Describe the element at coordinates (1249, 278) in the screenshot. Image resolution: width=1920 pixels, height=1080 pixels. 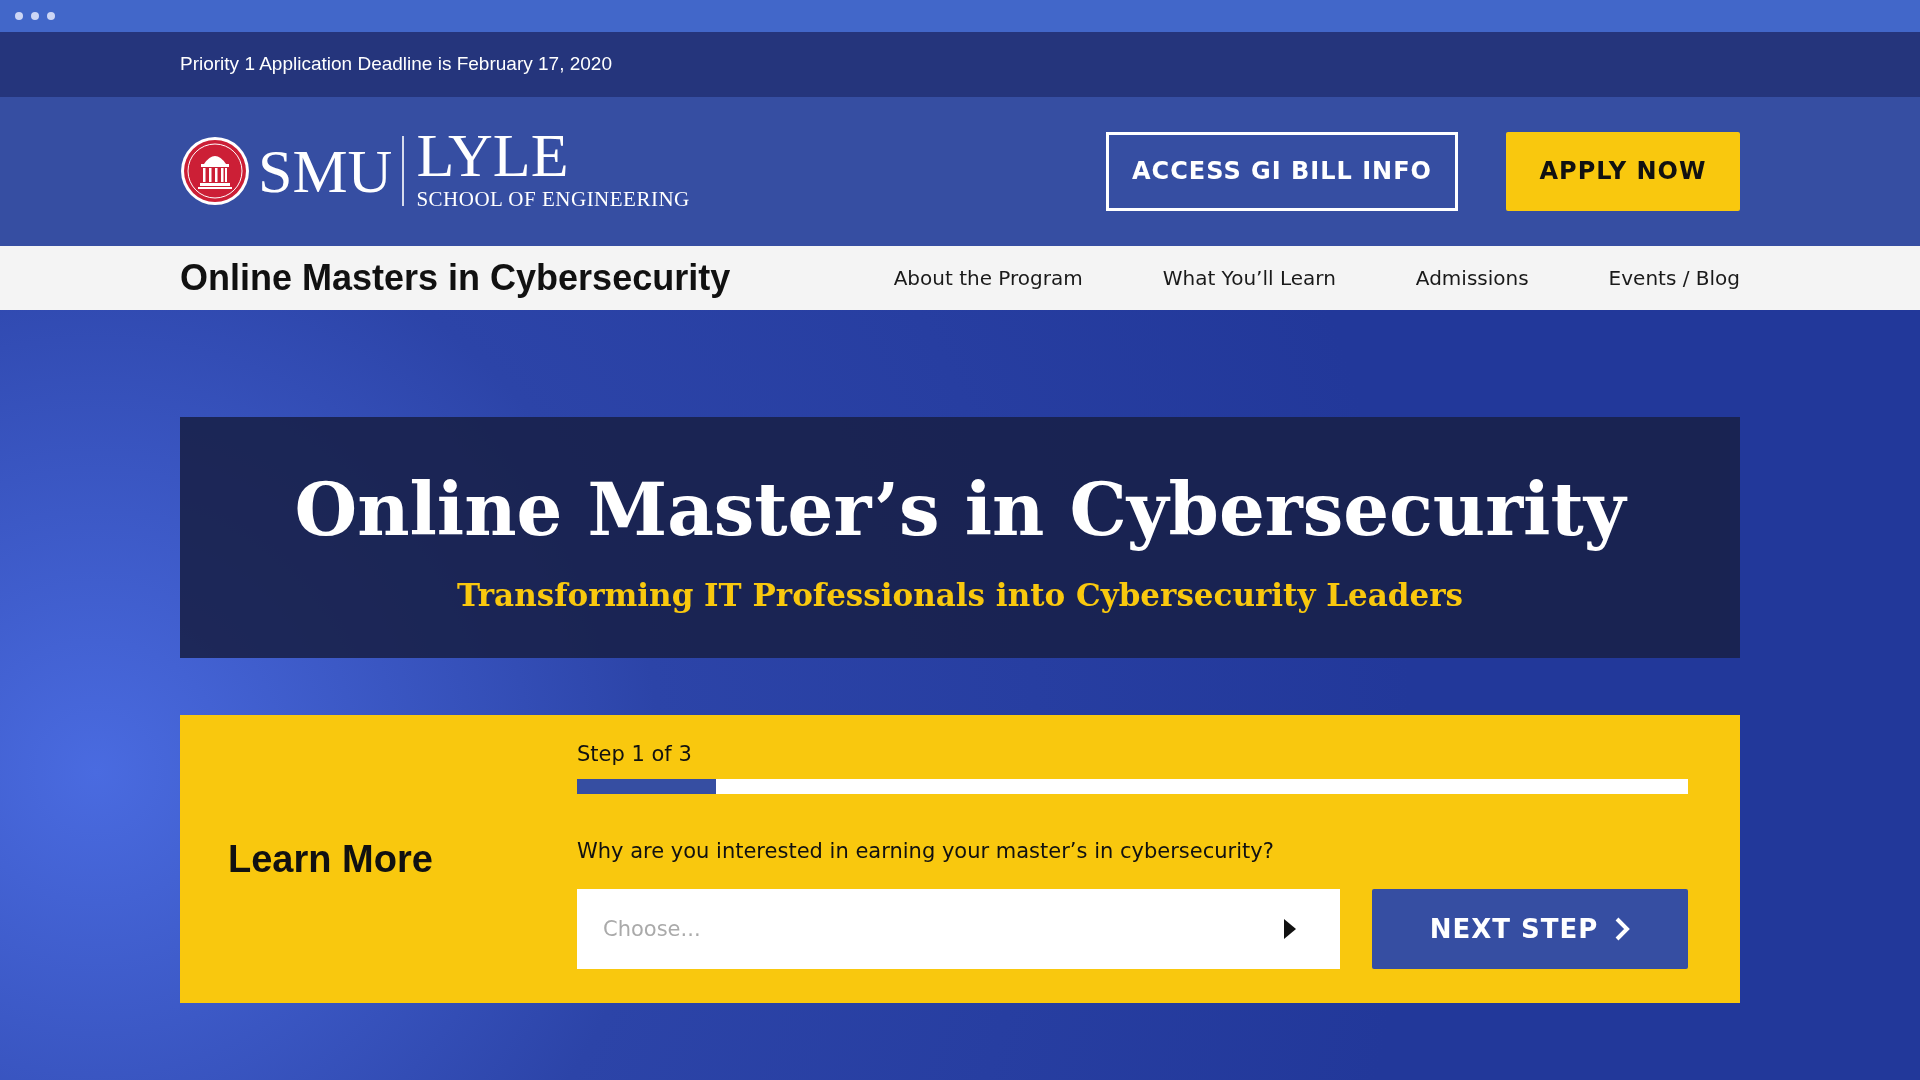
I see `nav-link: What You’ll Learn` at that location.